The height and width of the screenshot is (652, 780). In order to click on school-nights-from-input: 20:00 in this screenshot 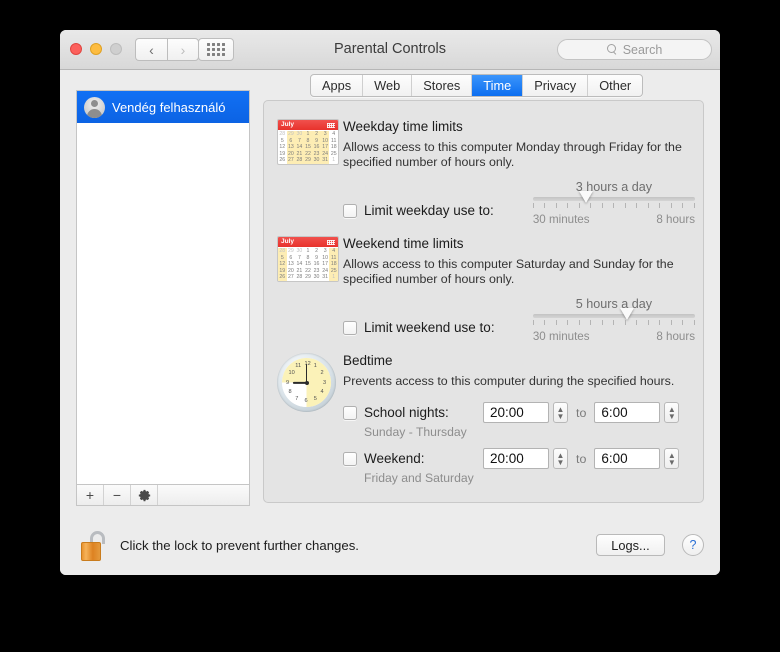, I will do `click(516, 412)`.